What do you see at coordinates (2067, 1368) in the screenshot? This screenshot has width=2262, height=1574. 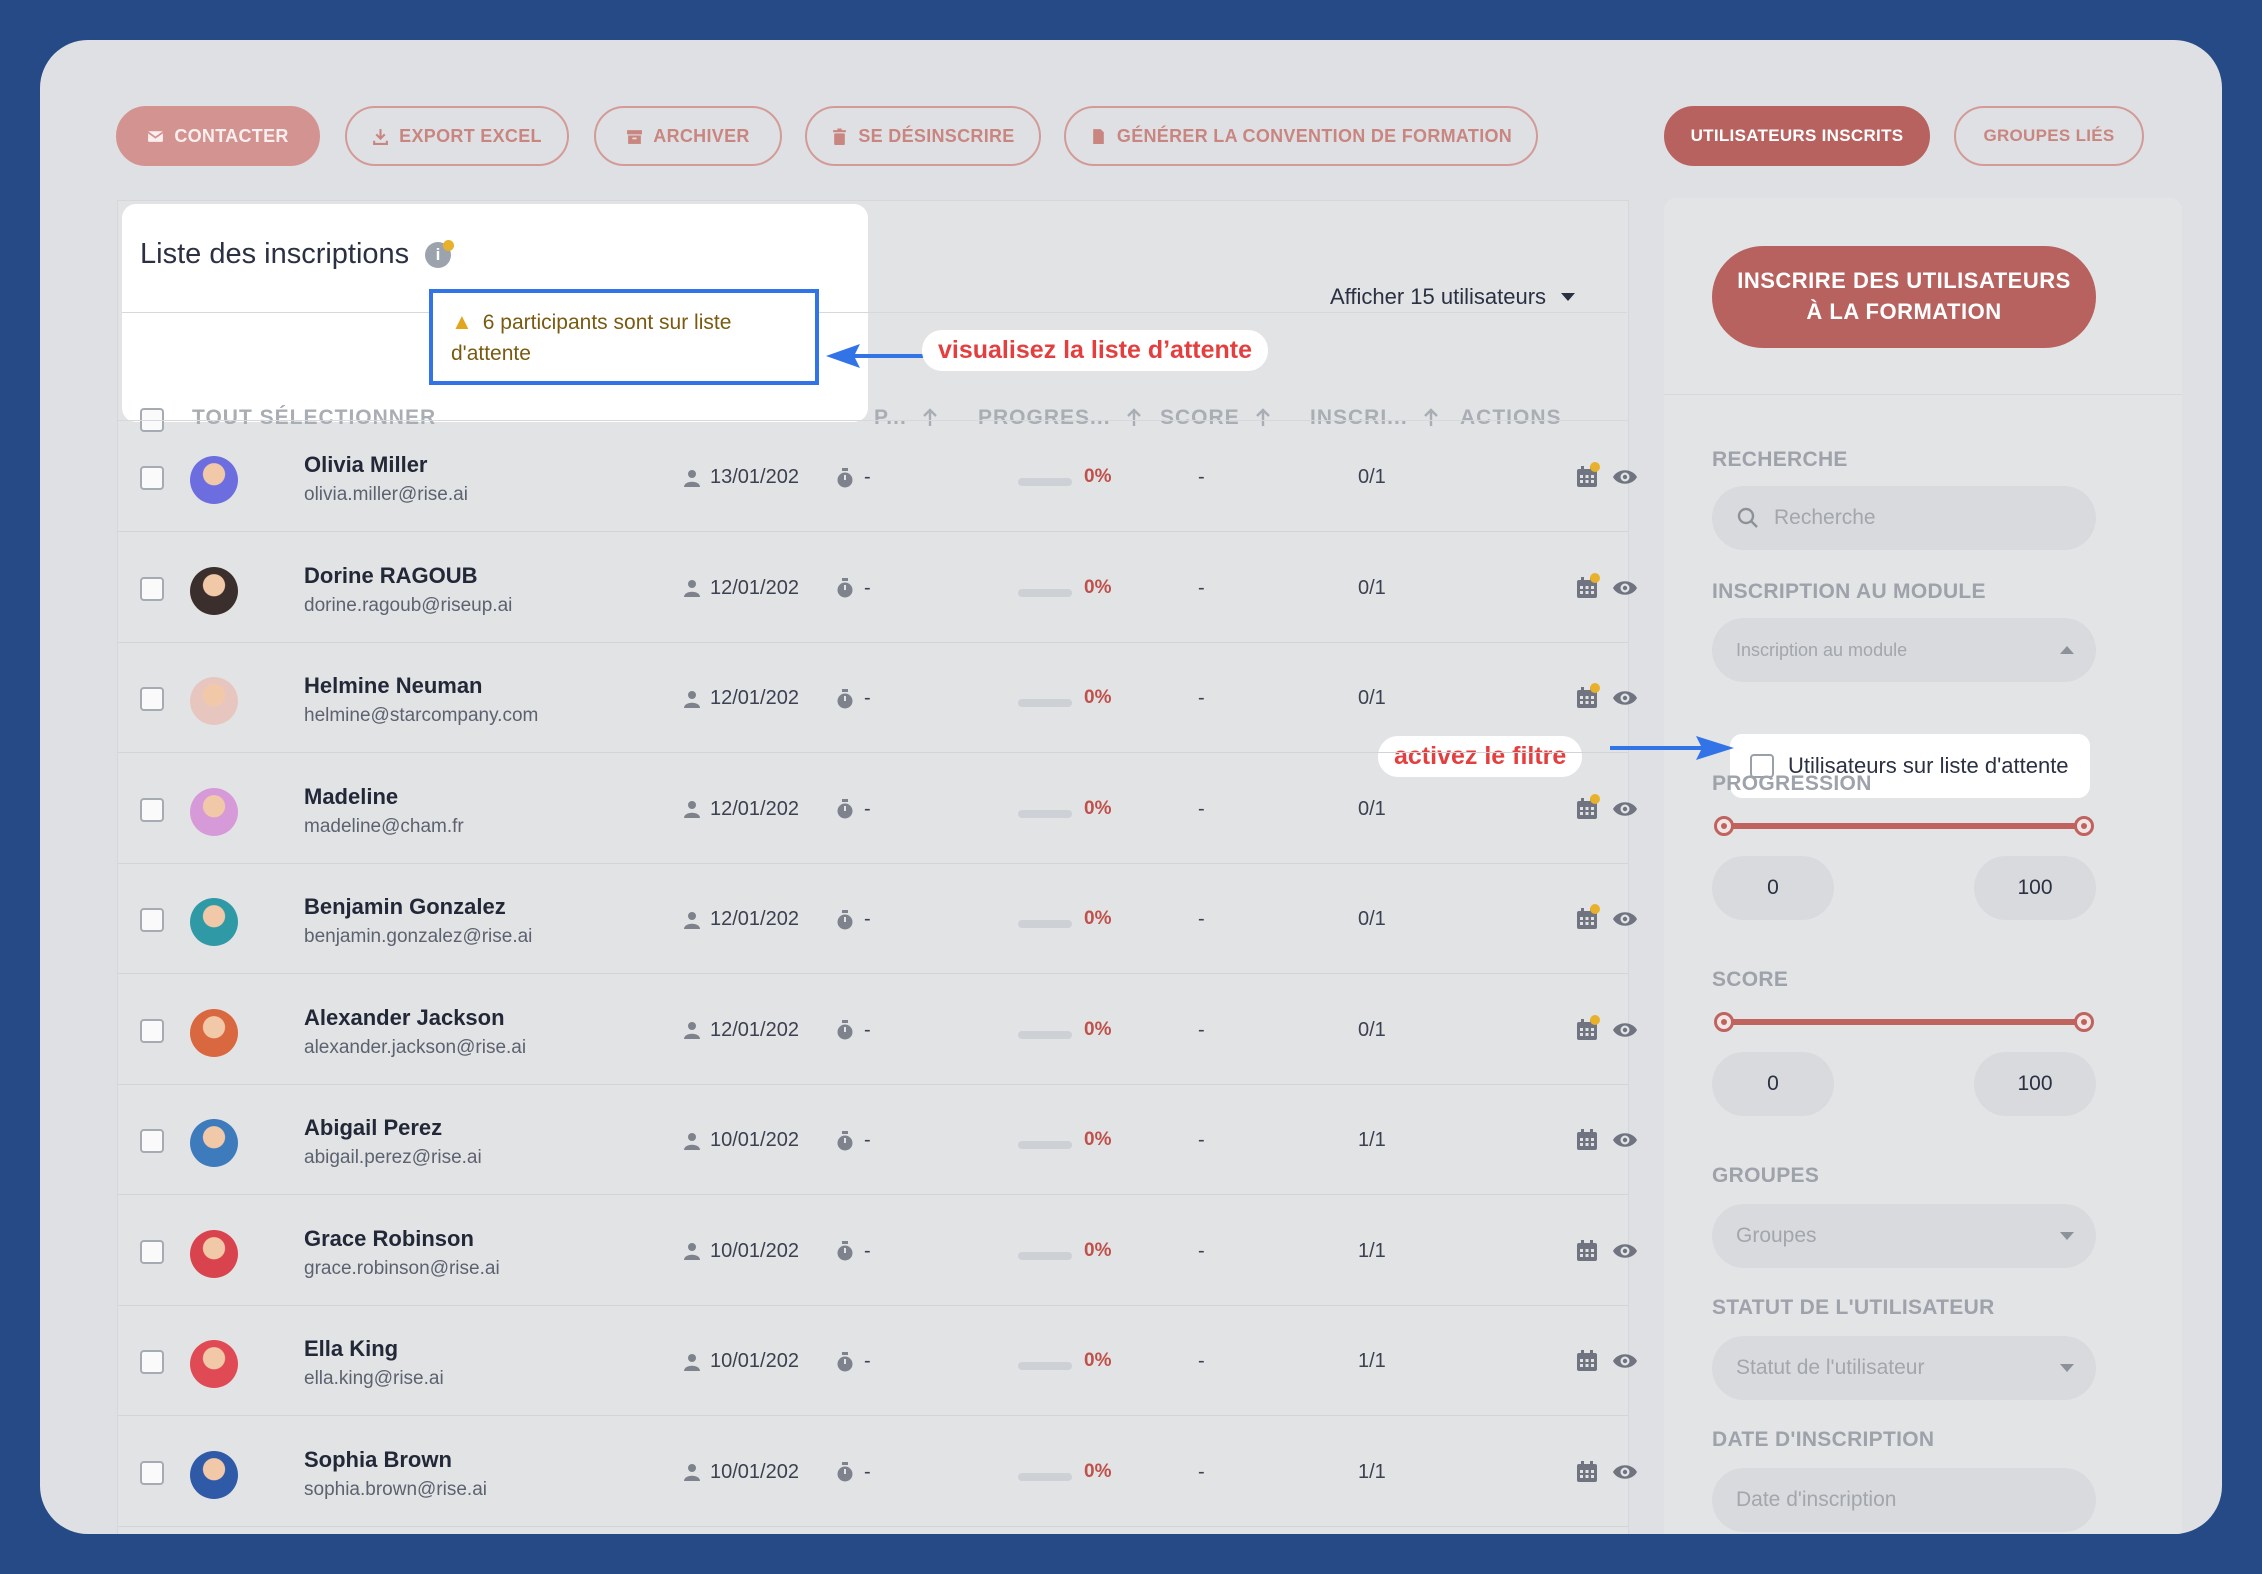 I see `caret-down-icon` at bounding box center [2067, 1368].